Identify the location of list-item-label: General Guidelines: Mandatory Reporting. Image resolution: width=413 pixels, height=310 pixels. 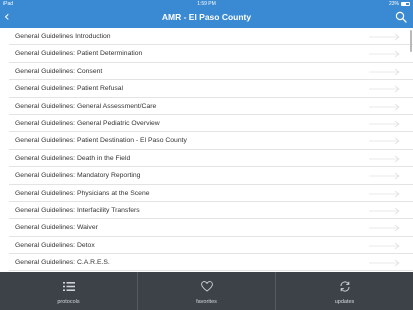
(78, 176).